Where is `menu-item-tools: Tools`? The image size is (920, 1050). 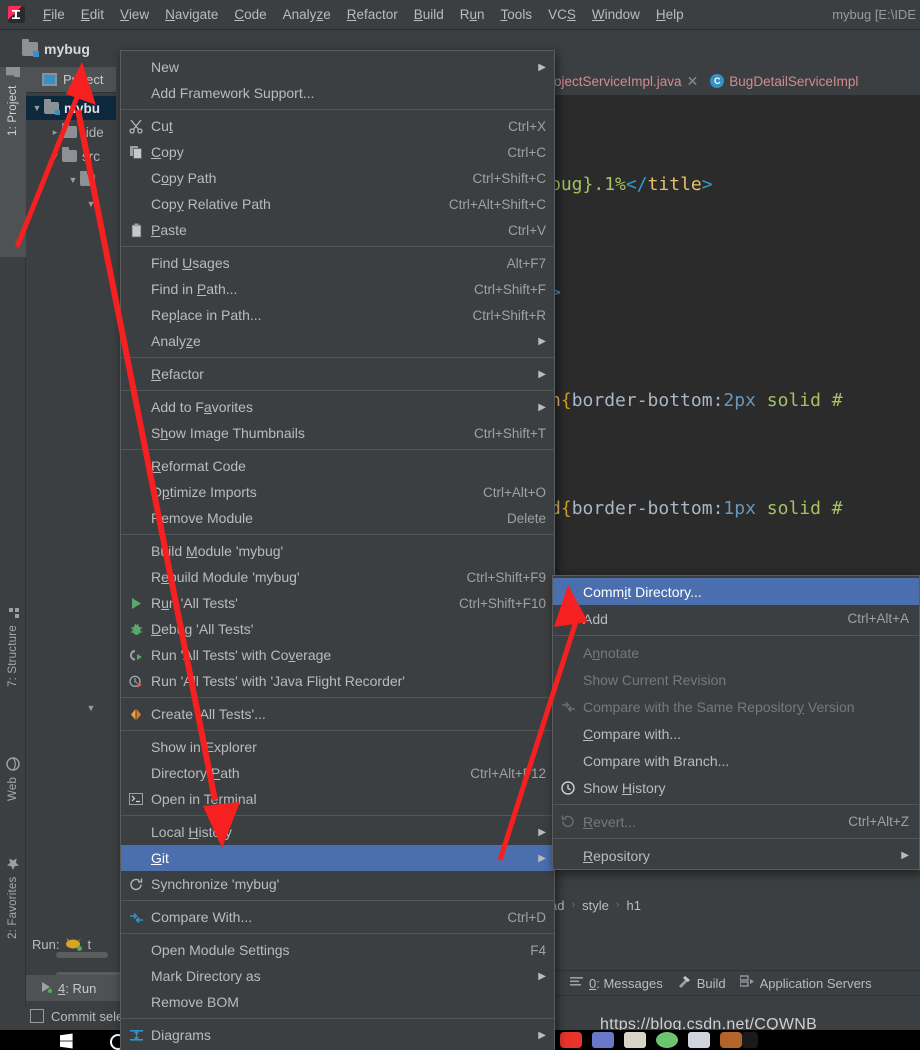 menu-item-tools: Tools is located at coordinates (517, 14).